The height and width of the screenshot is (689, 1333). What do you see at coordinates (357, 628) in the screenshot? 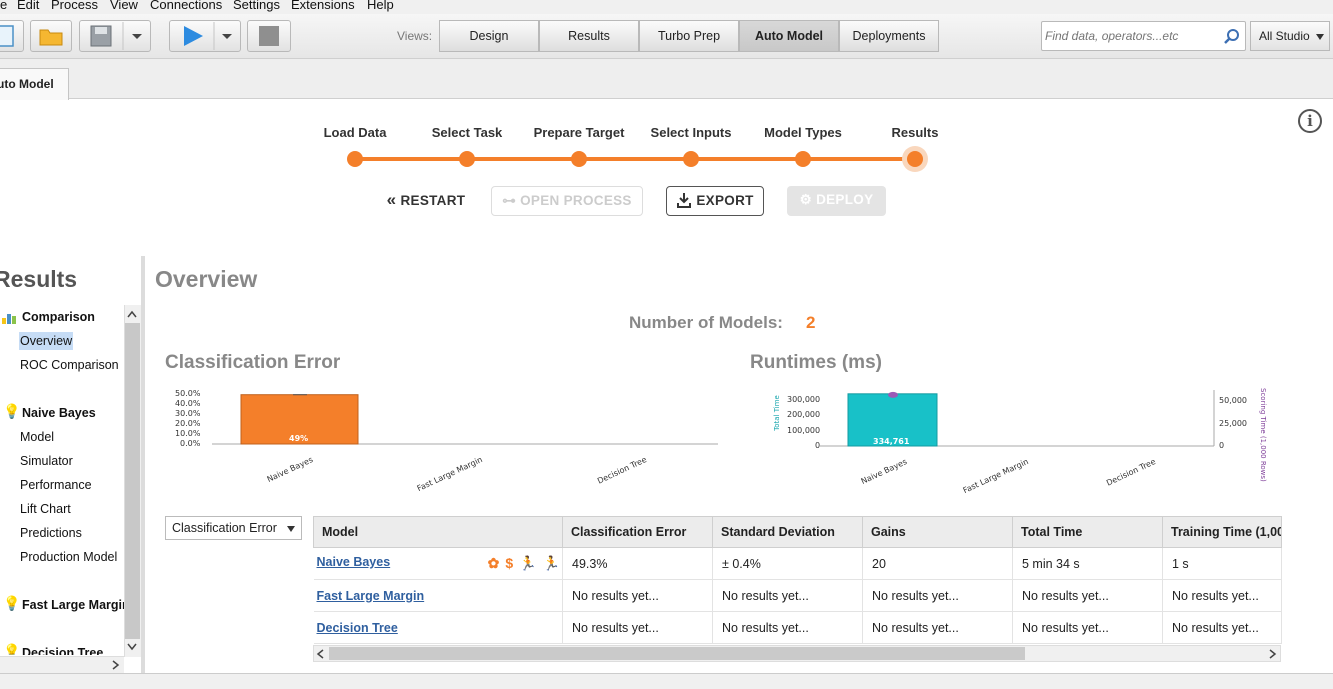
I see `model-link-decision-tree: Decision Tree` at bounding box center [357, 628].